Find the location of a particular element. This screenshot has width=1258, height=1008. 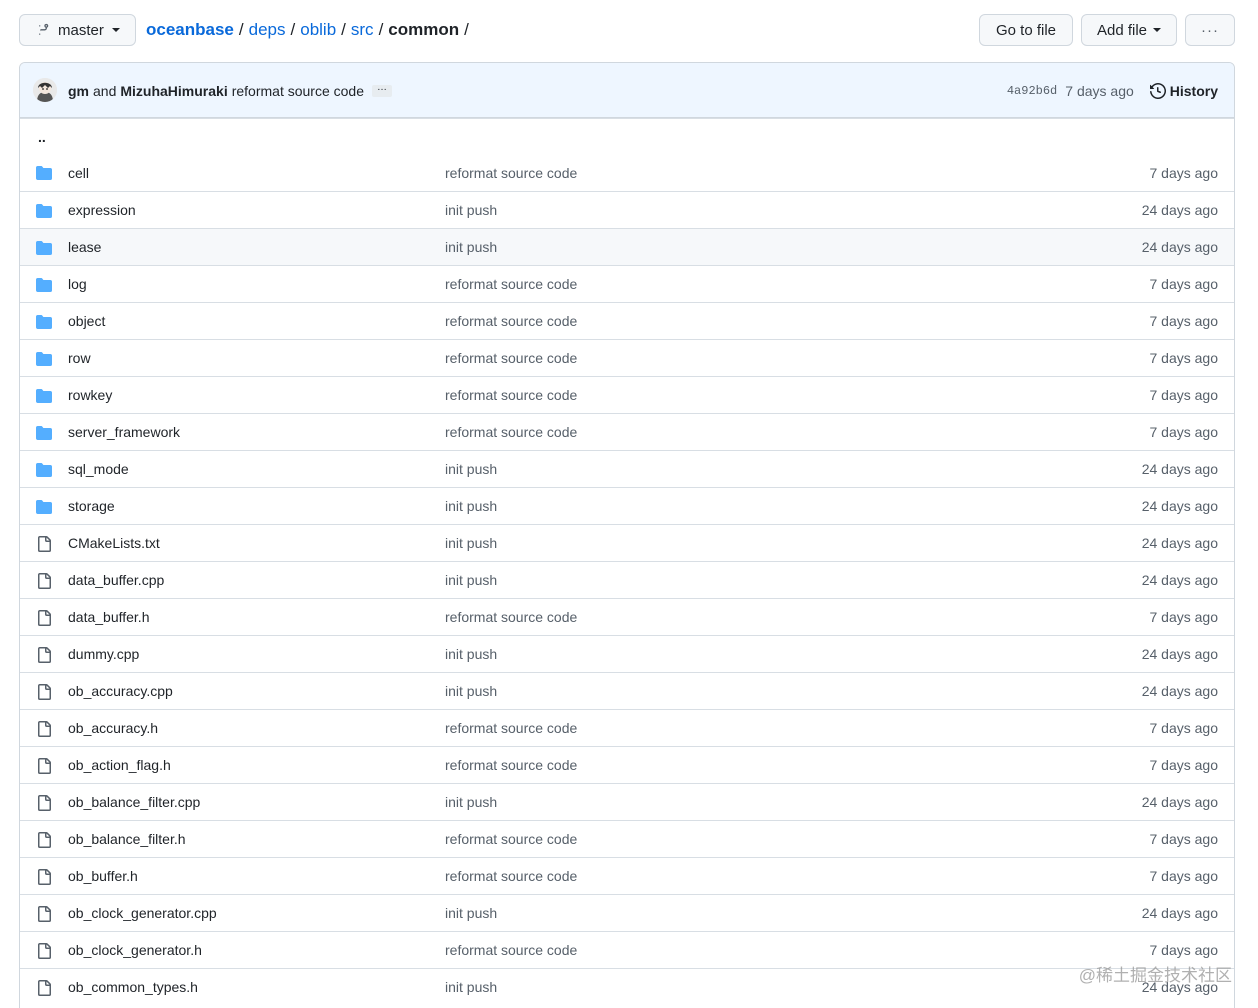

file-name-link: ob_action_flag.h is located at coordinates (119, 765).